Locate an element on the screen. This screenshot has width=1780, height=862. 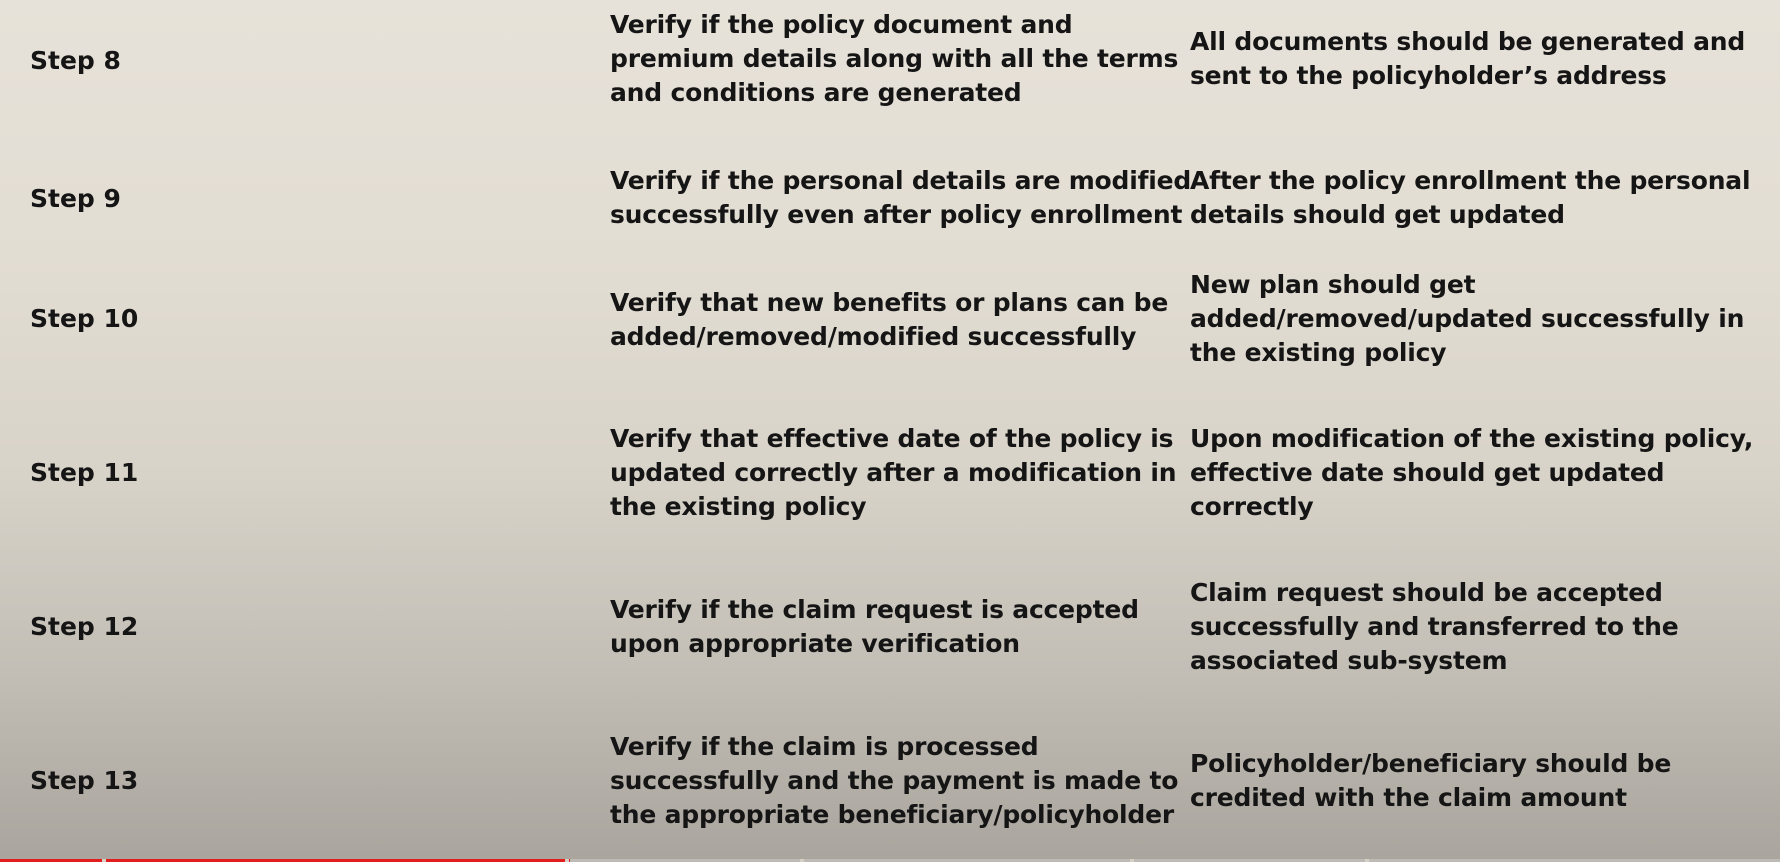
expected-line: effective date should get updated is located at coordinates (1427, 472).